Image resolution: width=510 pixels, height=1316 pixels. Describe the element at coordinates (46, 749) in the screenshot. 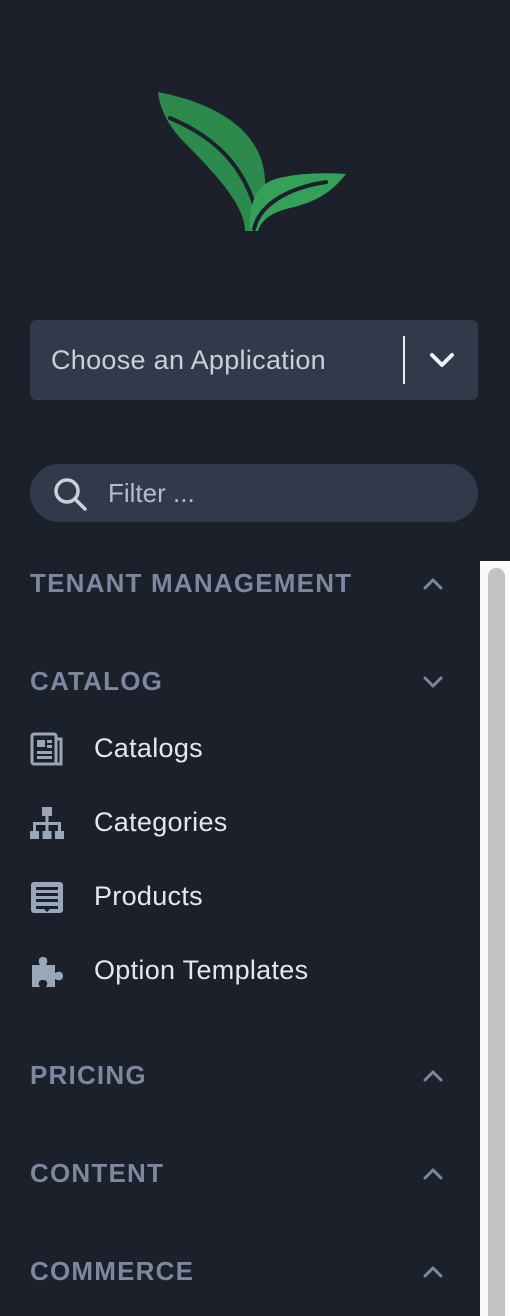

I see `catalog-icon` at that location.